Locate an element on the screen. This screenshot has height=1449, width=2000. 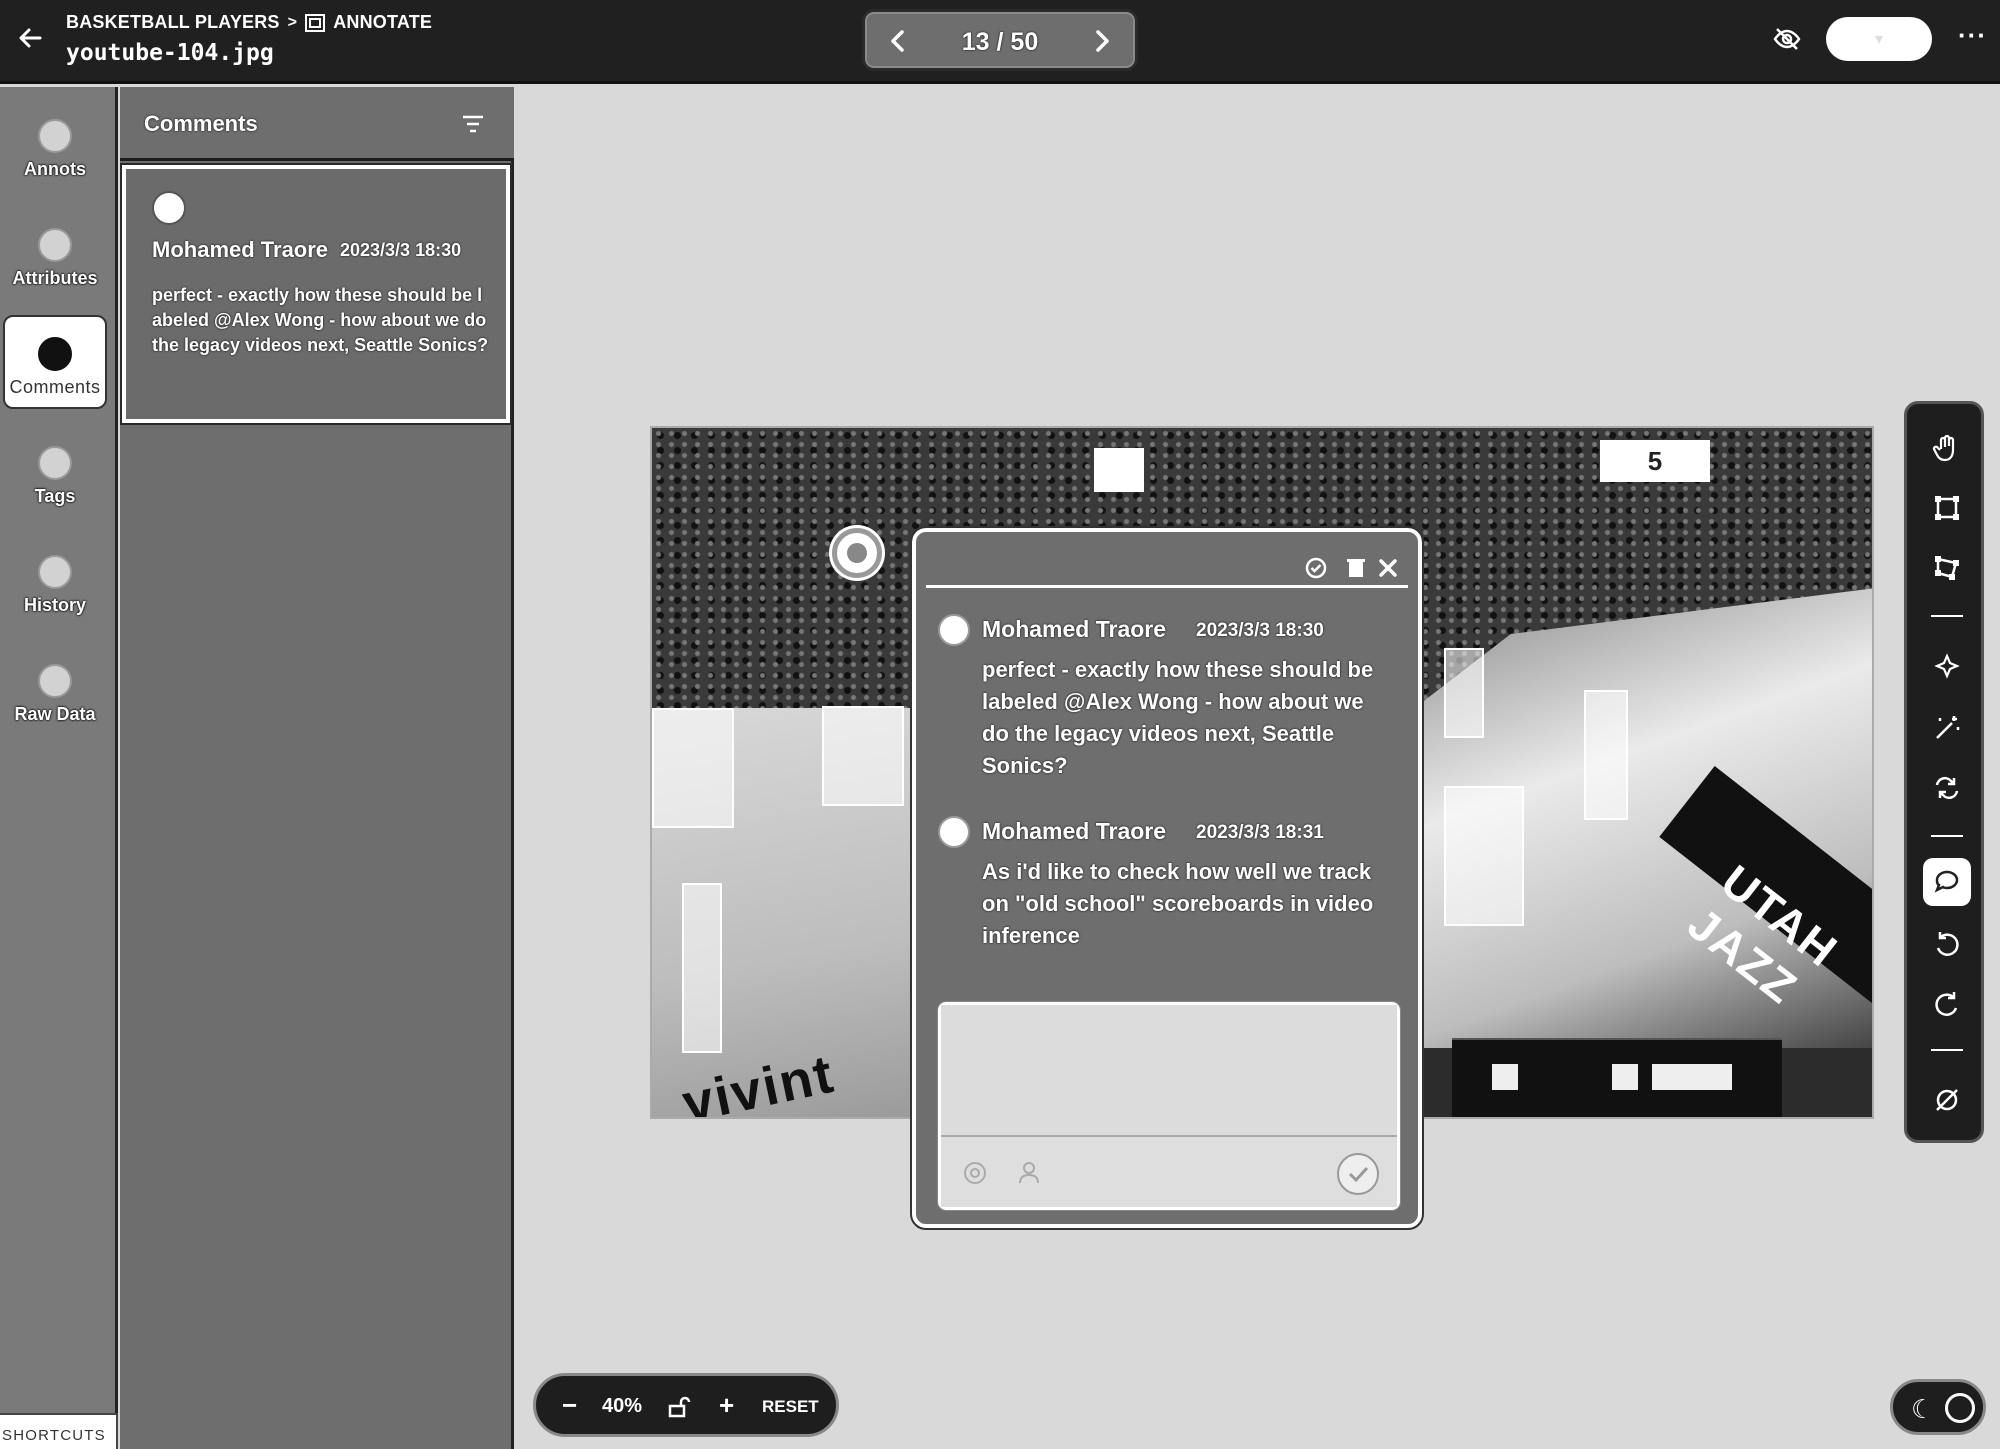
zoom-in-button: + is located at coordinates (726, 1405).